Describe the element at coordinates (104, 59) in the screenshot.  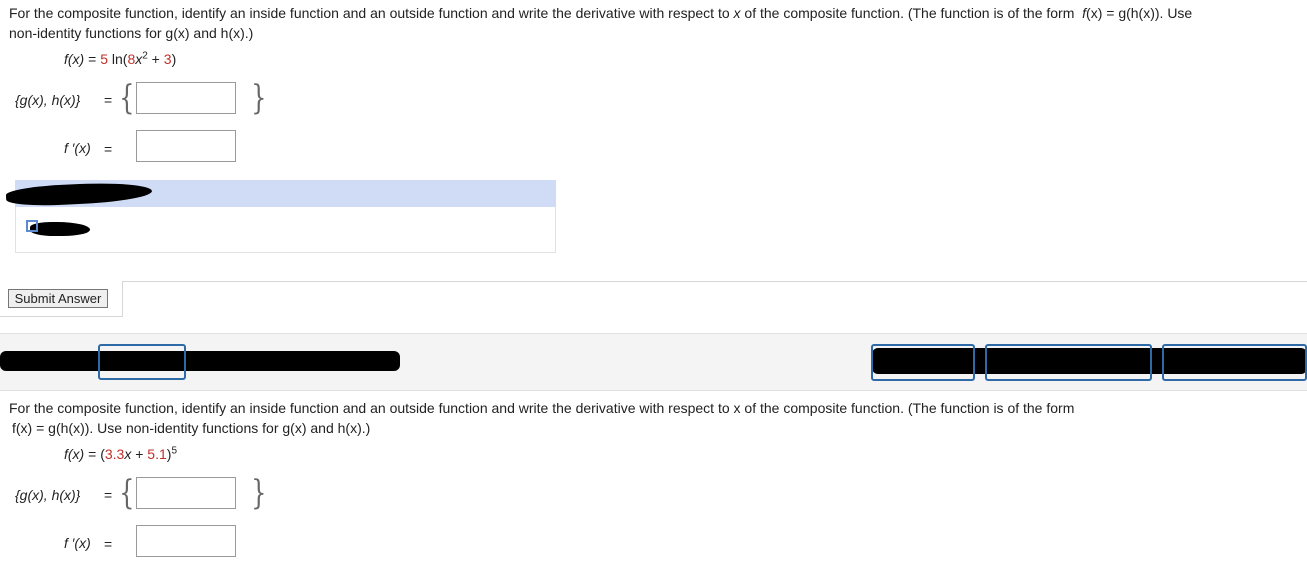
I see `coefficient: 5` at that location.